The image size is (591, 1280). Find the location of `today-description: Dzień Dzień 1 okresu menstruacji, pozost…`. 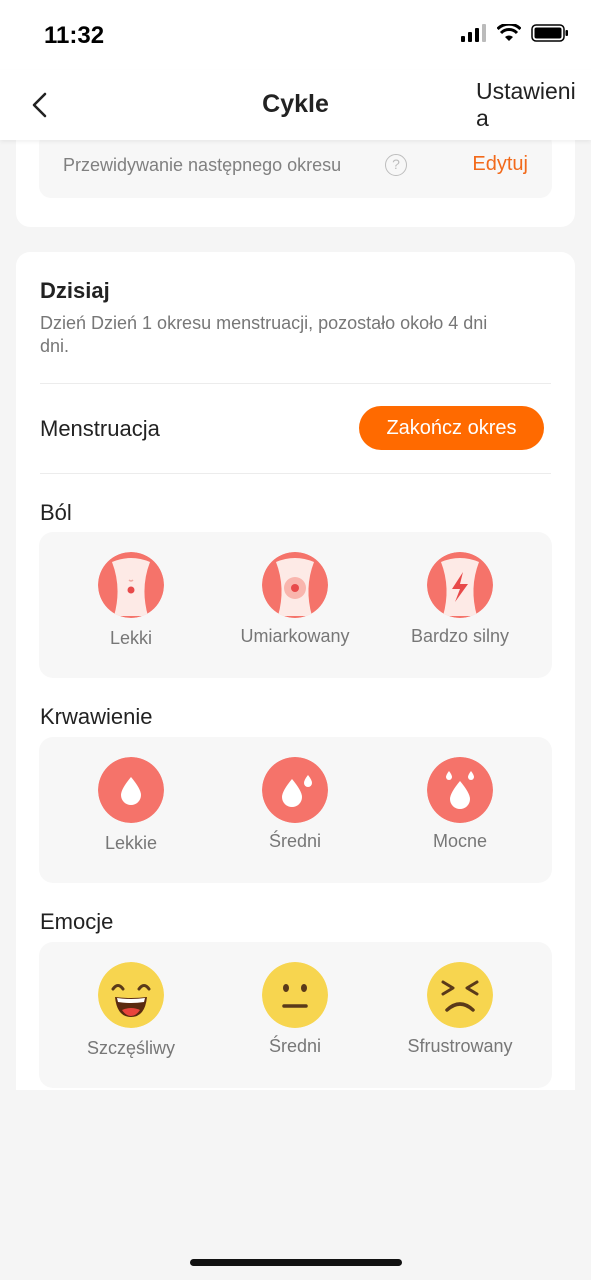

today-description: Dzień Dzień 1 okresu menstruacji, pozost… is located at coordinates (264, 334).